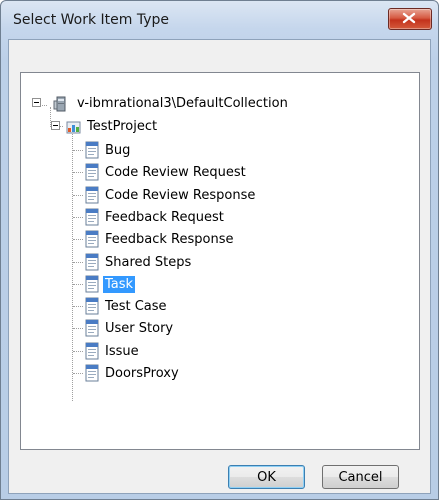 Image resolution: width=441 pixels, height=502 pixels. I want to click on tree-item-label: Bug, so click(118, 150).